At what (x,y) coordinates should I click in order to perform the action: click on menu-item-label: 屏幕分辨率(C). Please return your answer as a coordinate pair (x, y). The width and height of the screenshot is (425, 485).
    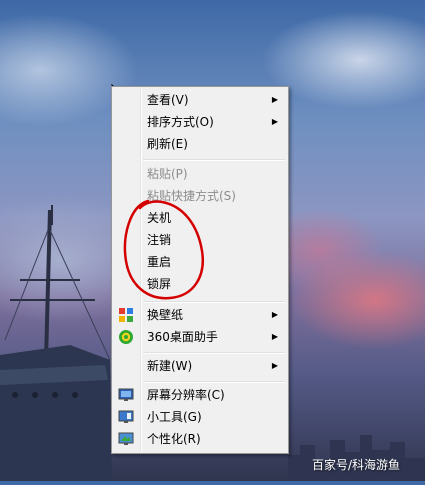
    Looking at the image, I should click on (186, 395).